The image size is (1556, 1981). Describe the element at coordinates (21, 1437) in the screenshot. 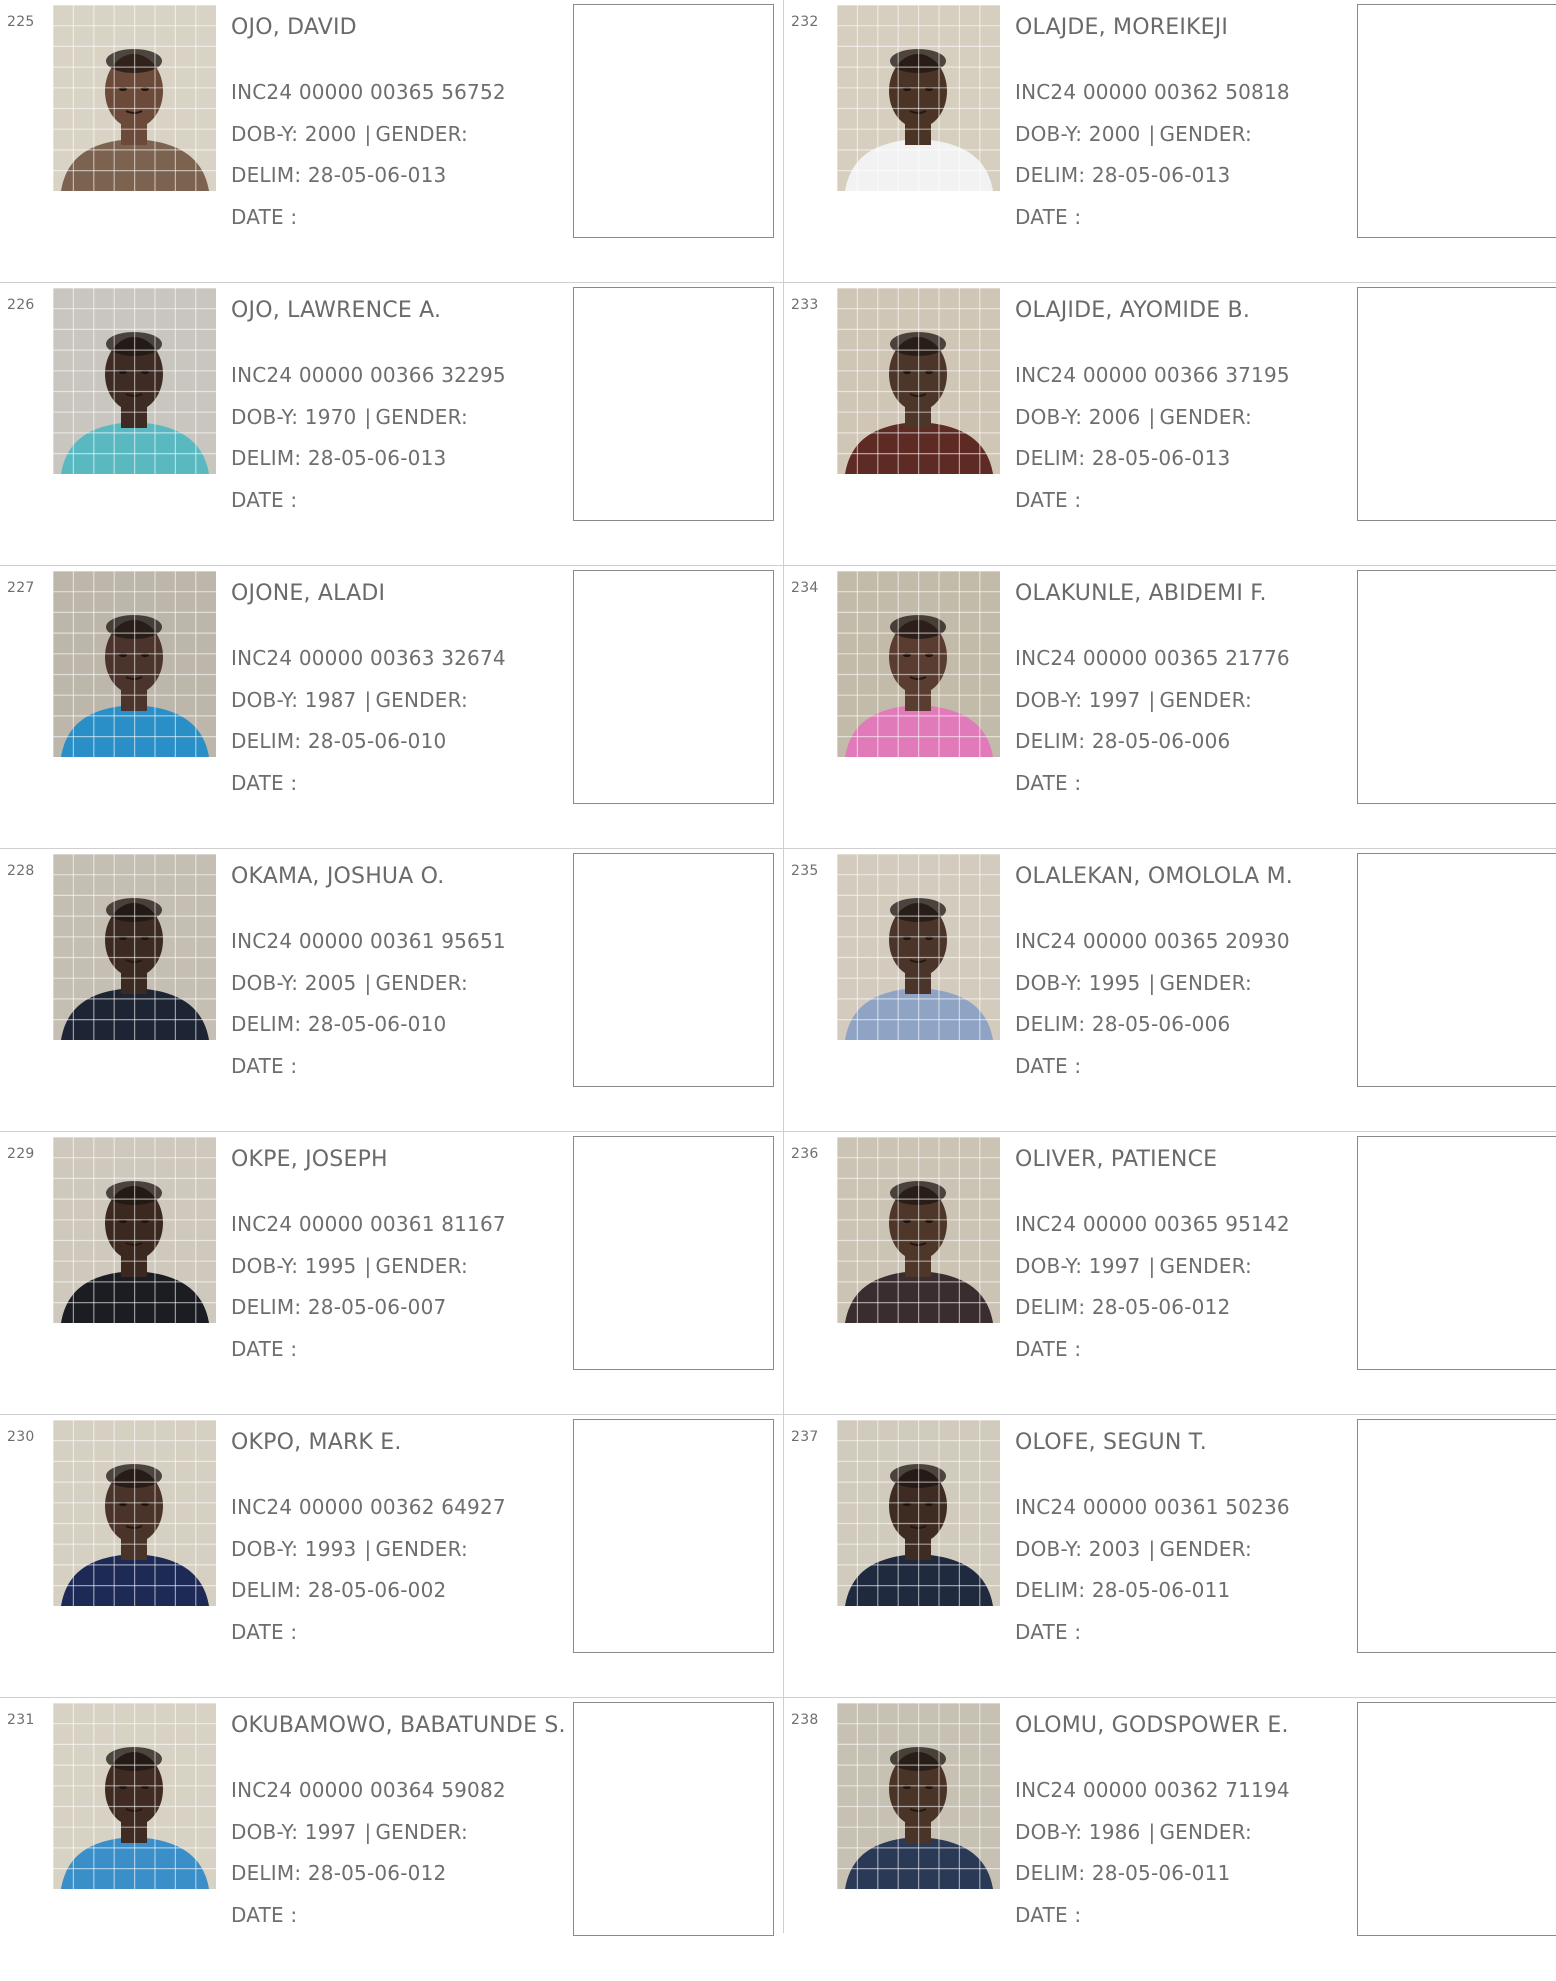

I see `record-number: 230` at that location.